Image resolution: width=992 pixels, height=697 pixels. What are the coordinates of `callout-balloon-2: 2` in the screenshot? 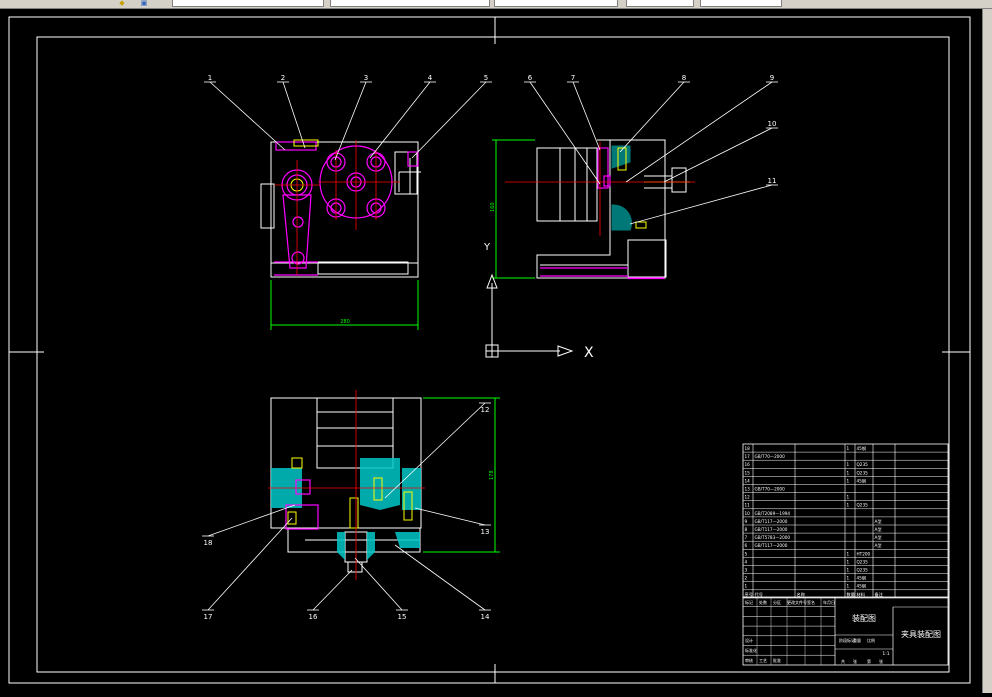 It's located at (283, 78).